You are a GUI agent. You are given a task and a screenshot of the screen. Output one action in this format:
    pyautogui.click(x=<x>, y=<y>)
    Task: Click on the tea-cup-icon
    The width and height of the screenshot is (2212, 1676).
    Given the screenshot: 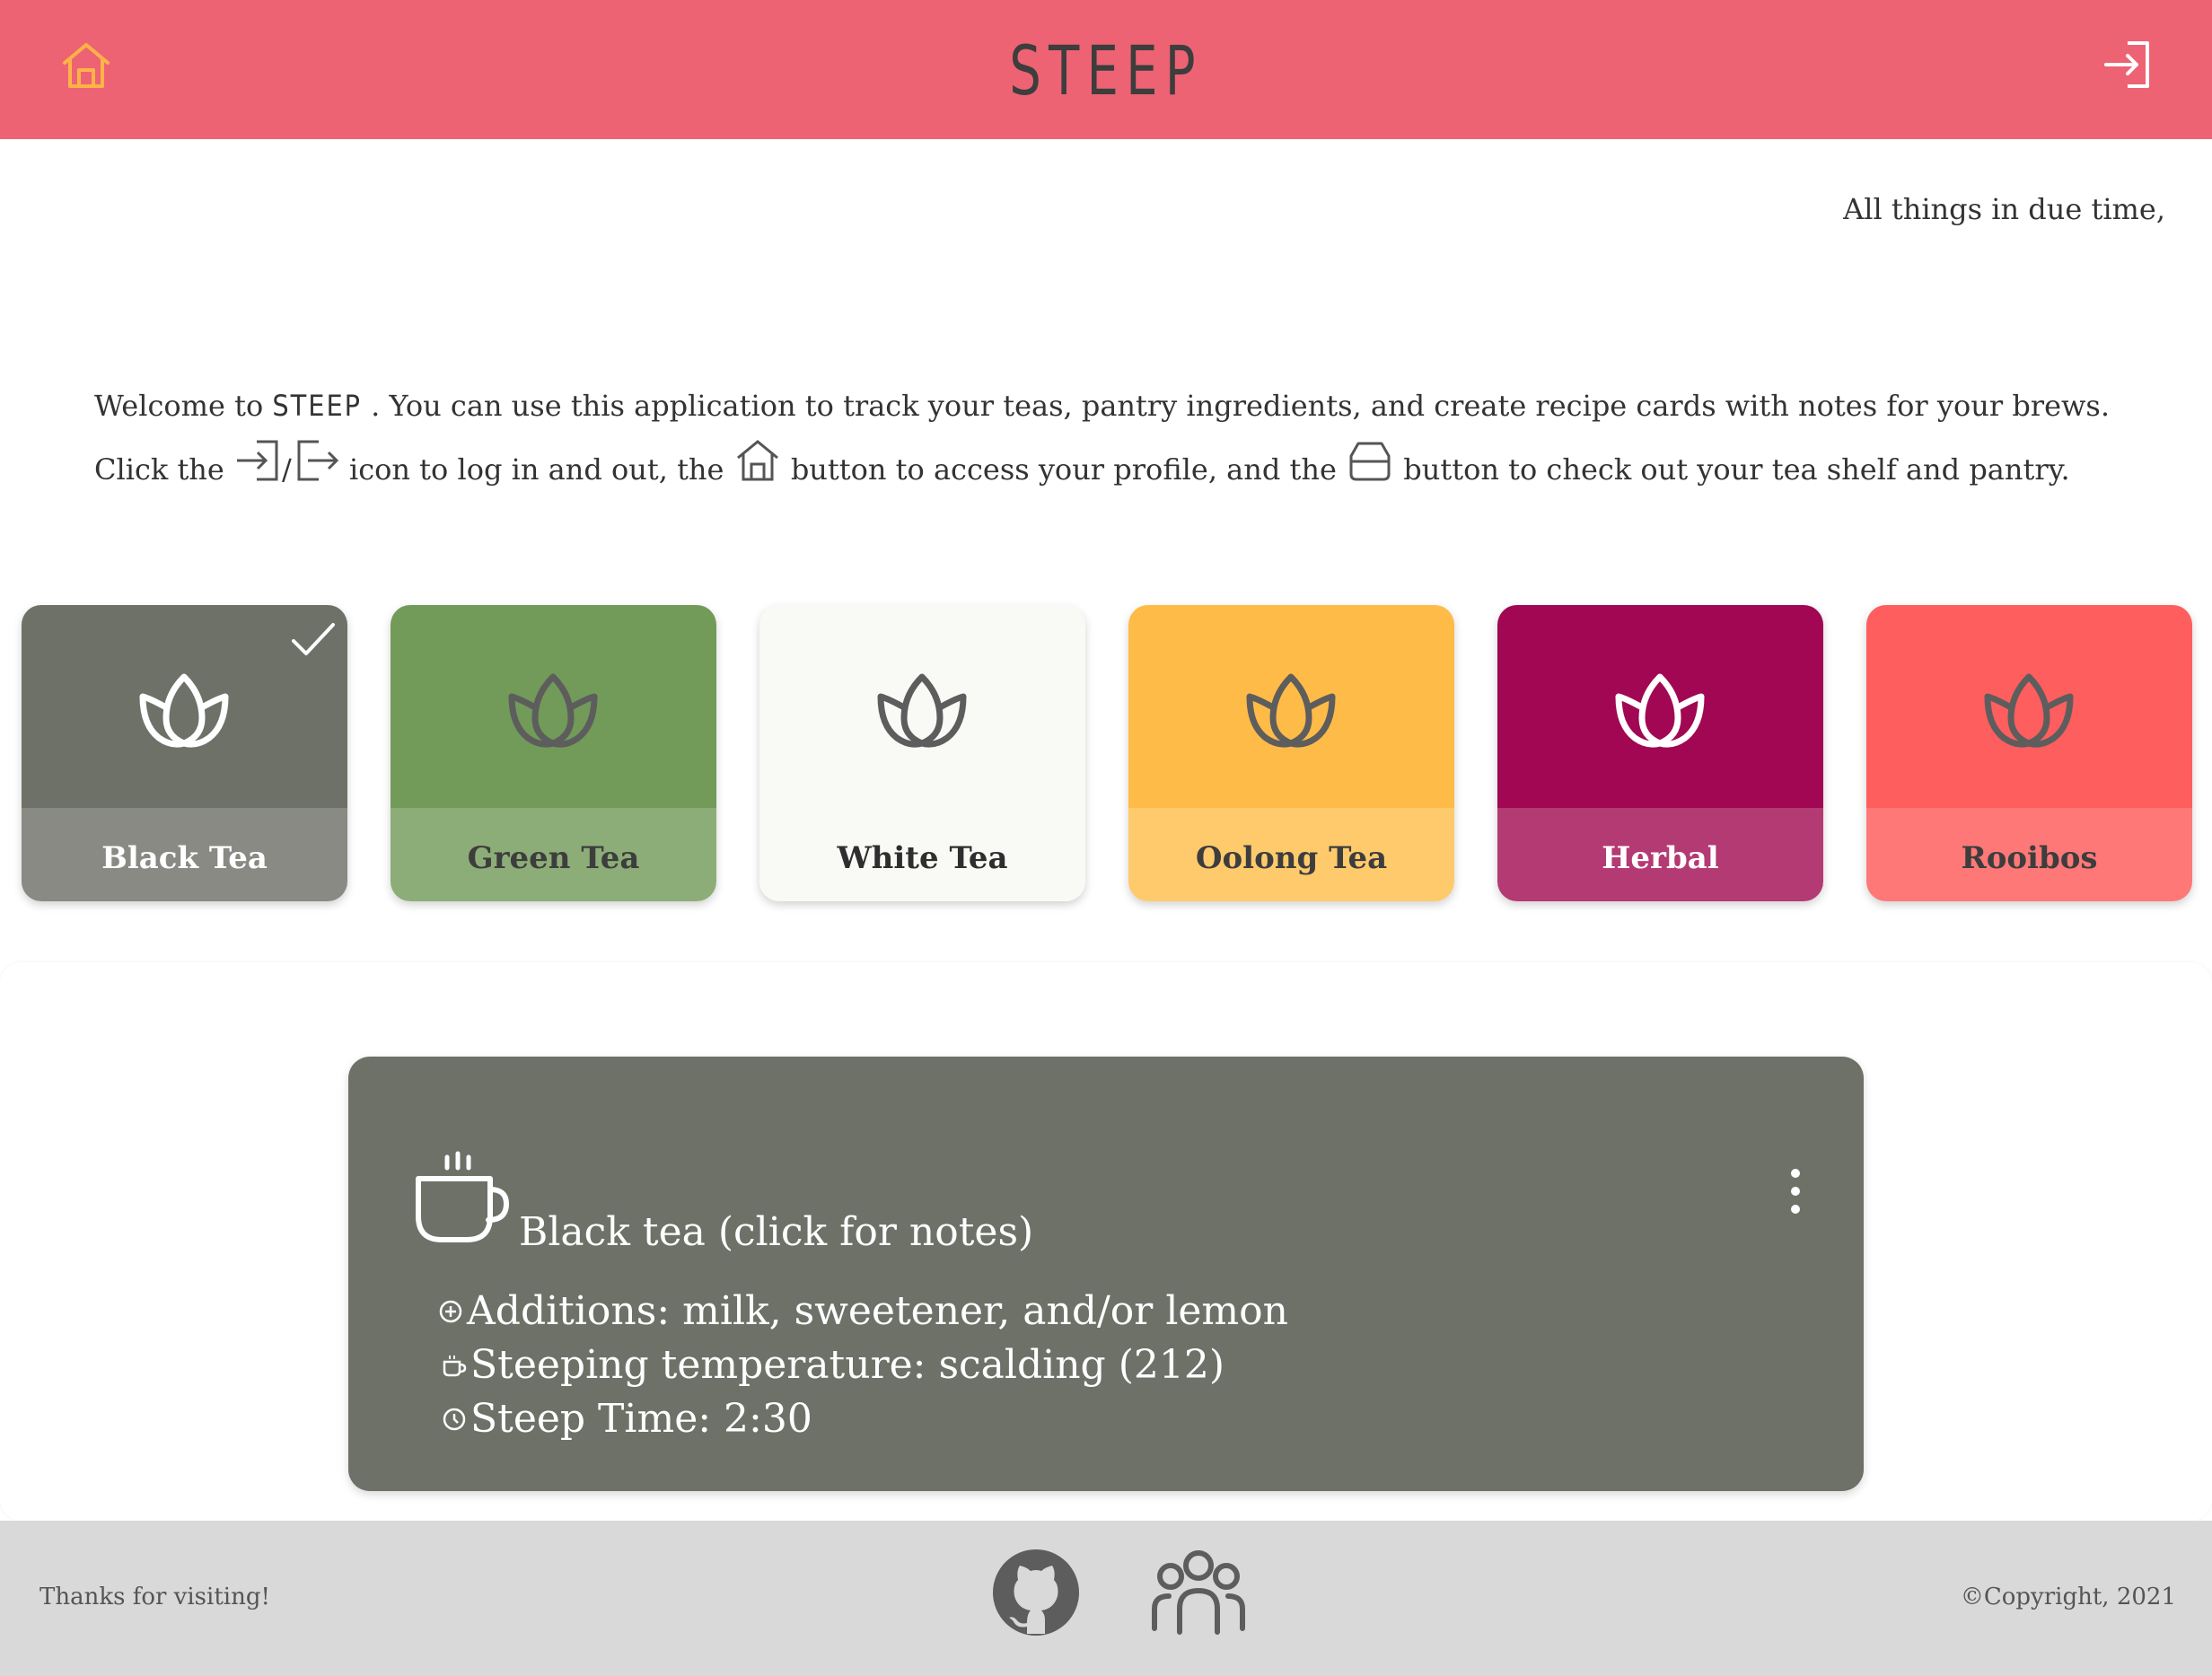 What is the action you would take?
    pyautogui.click(x=463, y=1196)
    